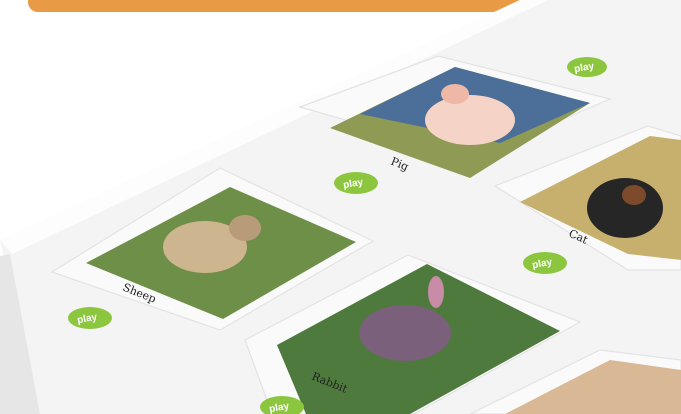 This screenshot has height=414, width=681. Describe the element at coordinates (455, 94) in the screenshot. I see `pig-ear` at that location.